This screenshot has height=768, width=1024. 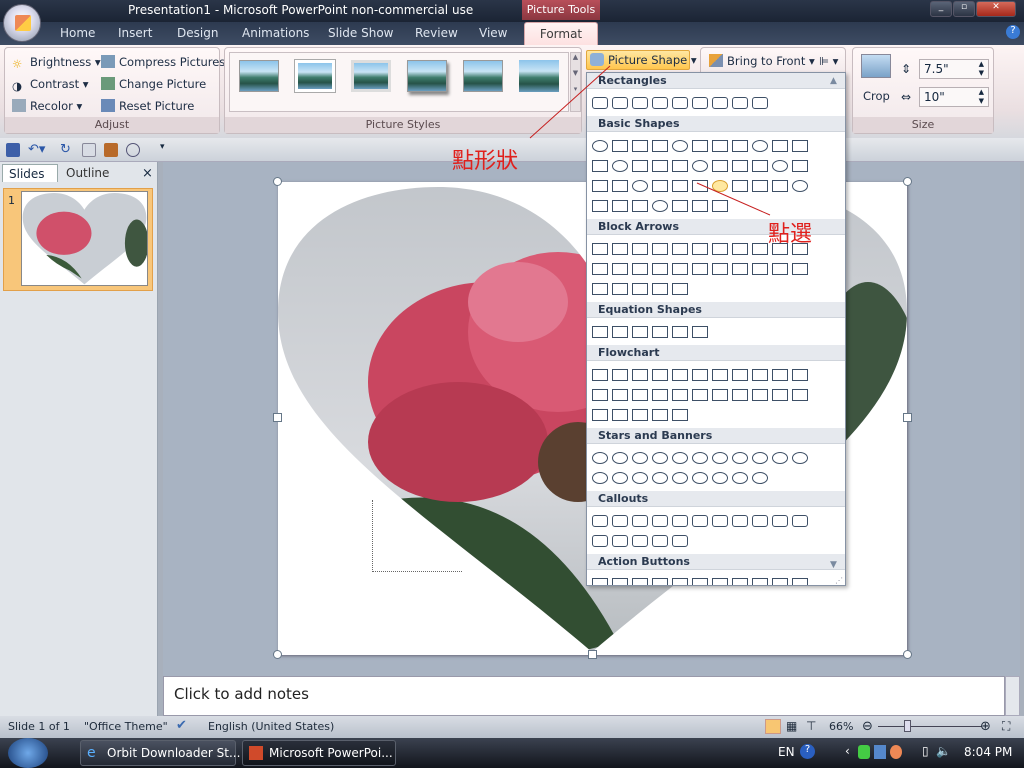 What do you see at coordinates (985, 726) in the screenshot?
I see `zoom-in-button: ⊕` at bounding box center [985, 726].